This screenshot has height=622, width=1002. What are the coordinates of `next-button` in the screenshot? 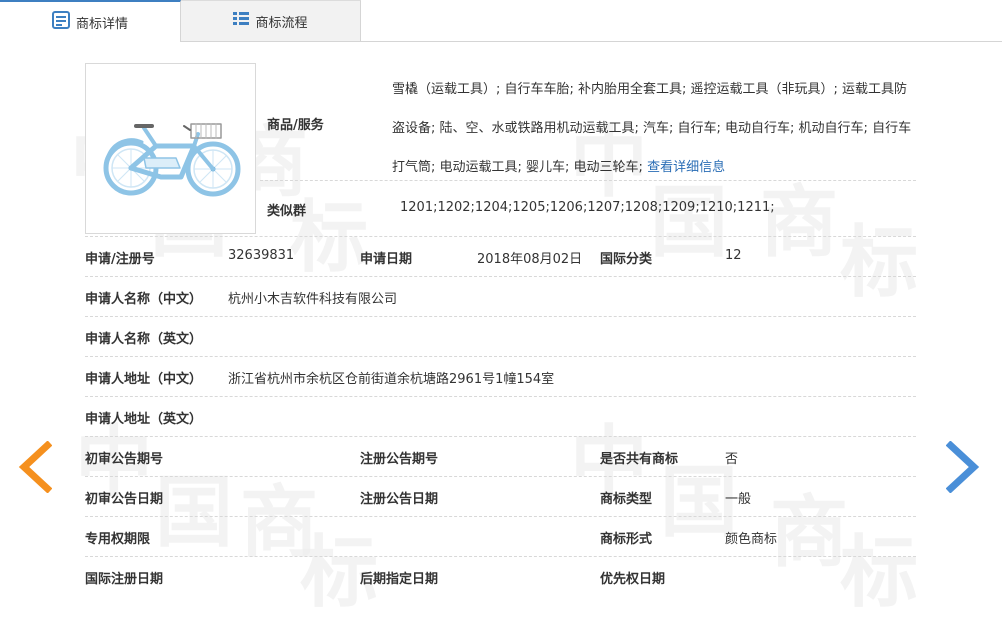 It's located at (962, 467).